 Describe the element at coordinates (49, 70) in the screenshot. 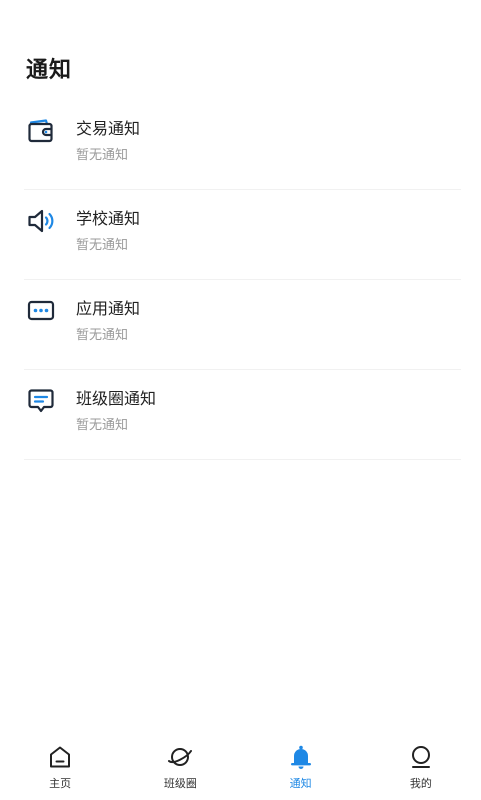

I see `page-title: 通知` at that location.